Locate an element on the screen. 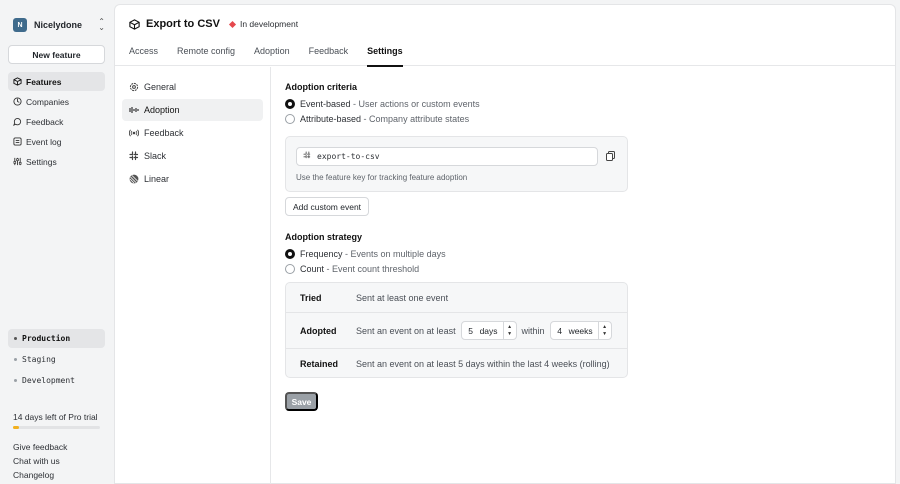  option-description: Events on multiple days is located at coordinates (398, 254).